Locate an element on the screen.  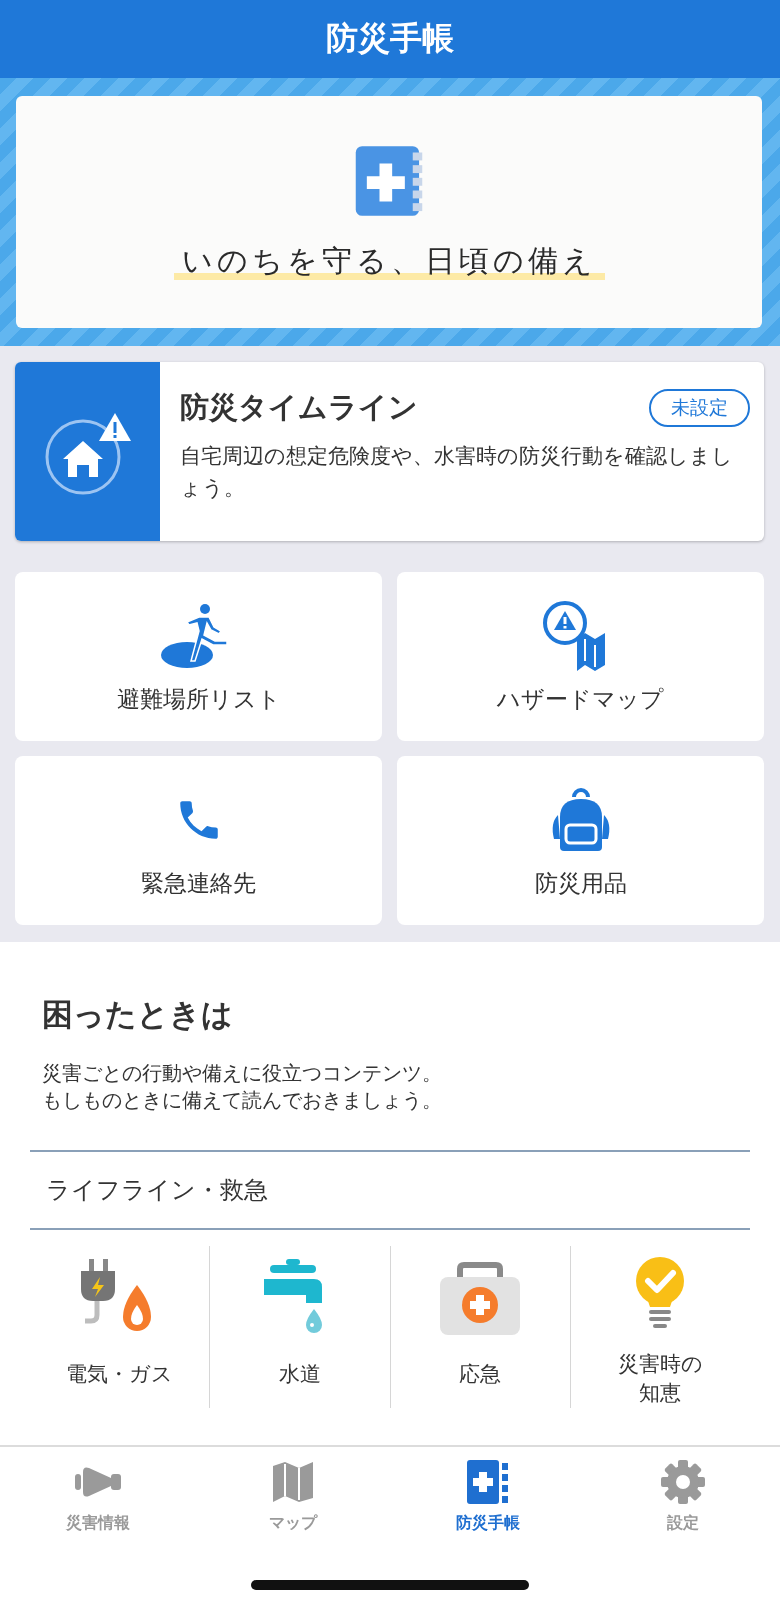
nav-tab: 防災手帳 is located at coordinates (487, 1495).